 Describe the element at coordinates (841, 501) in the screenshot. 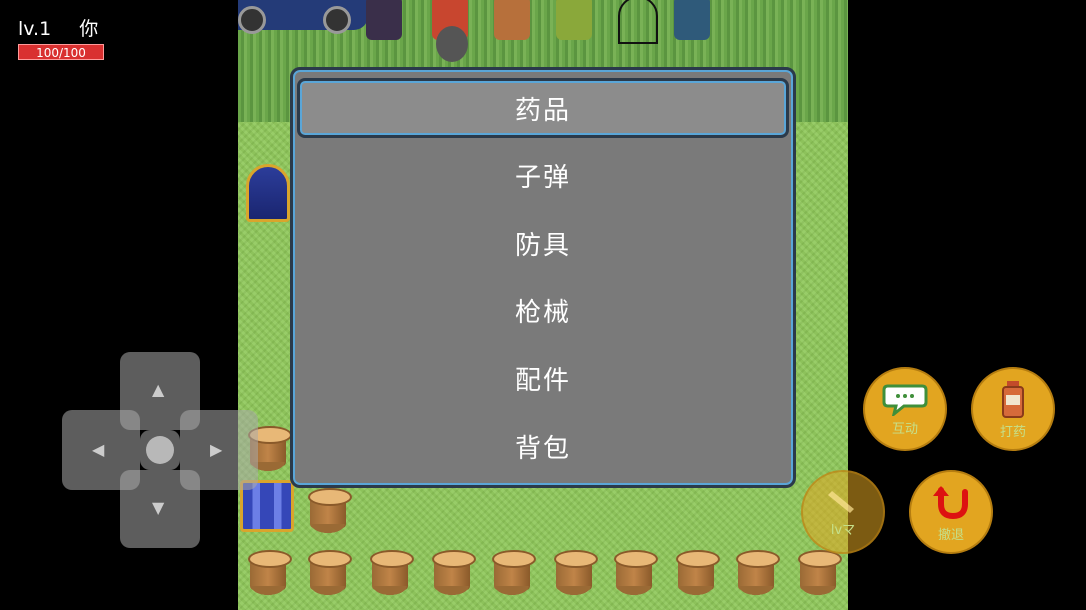

I see `pencil-icon` at that location.